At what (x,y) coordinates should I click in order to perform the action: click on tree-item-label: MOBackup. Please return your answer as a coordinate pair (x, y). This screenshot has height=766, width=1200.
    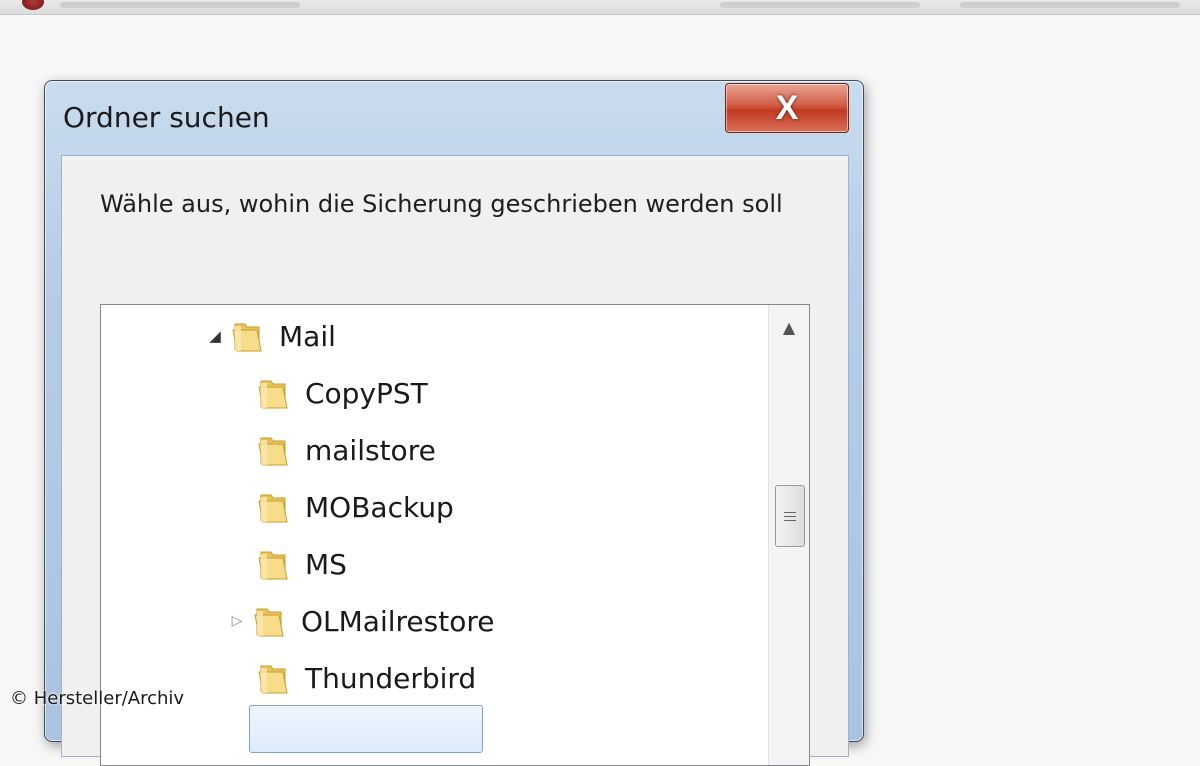
    Looking at the image, I should click on (379, 507).